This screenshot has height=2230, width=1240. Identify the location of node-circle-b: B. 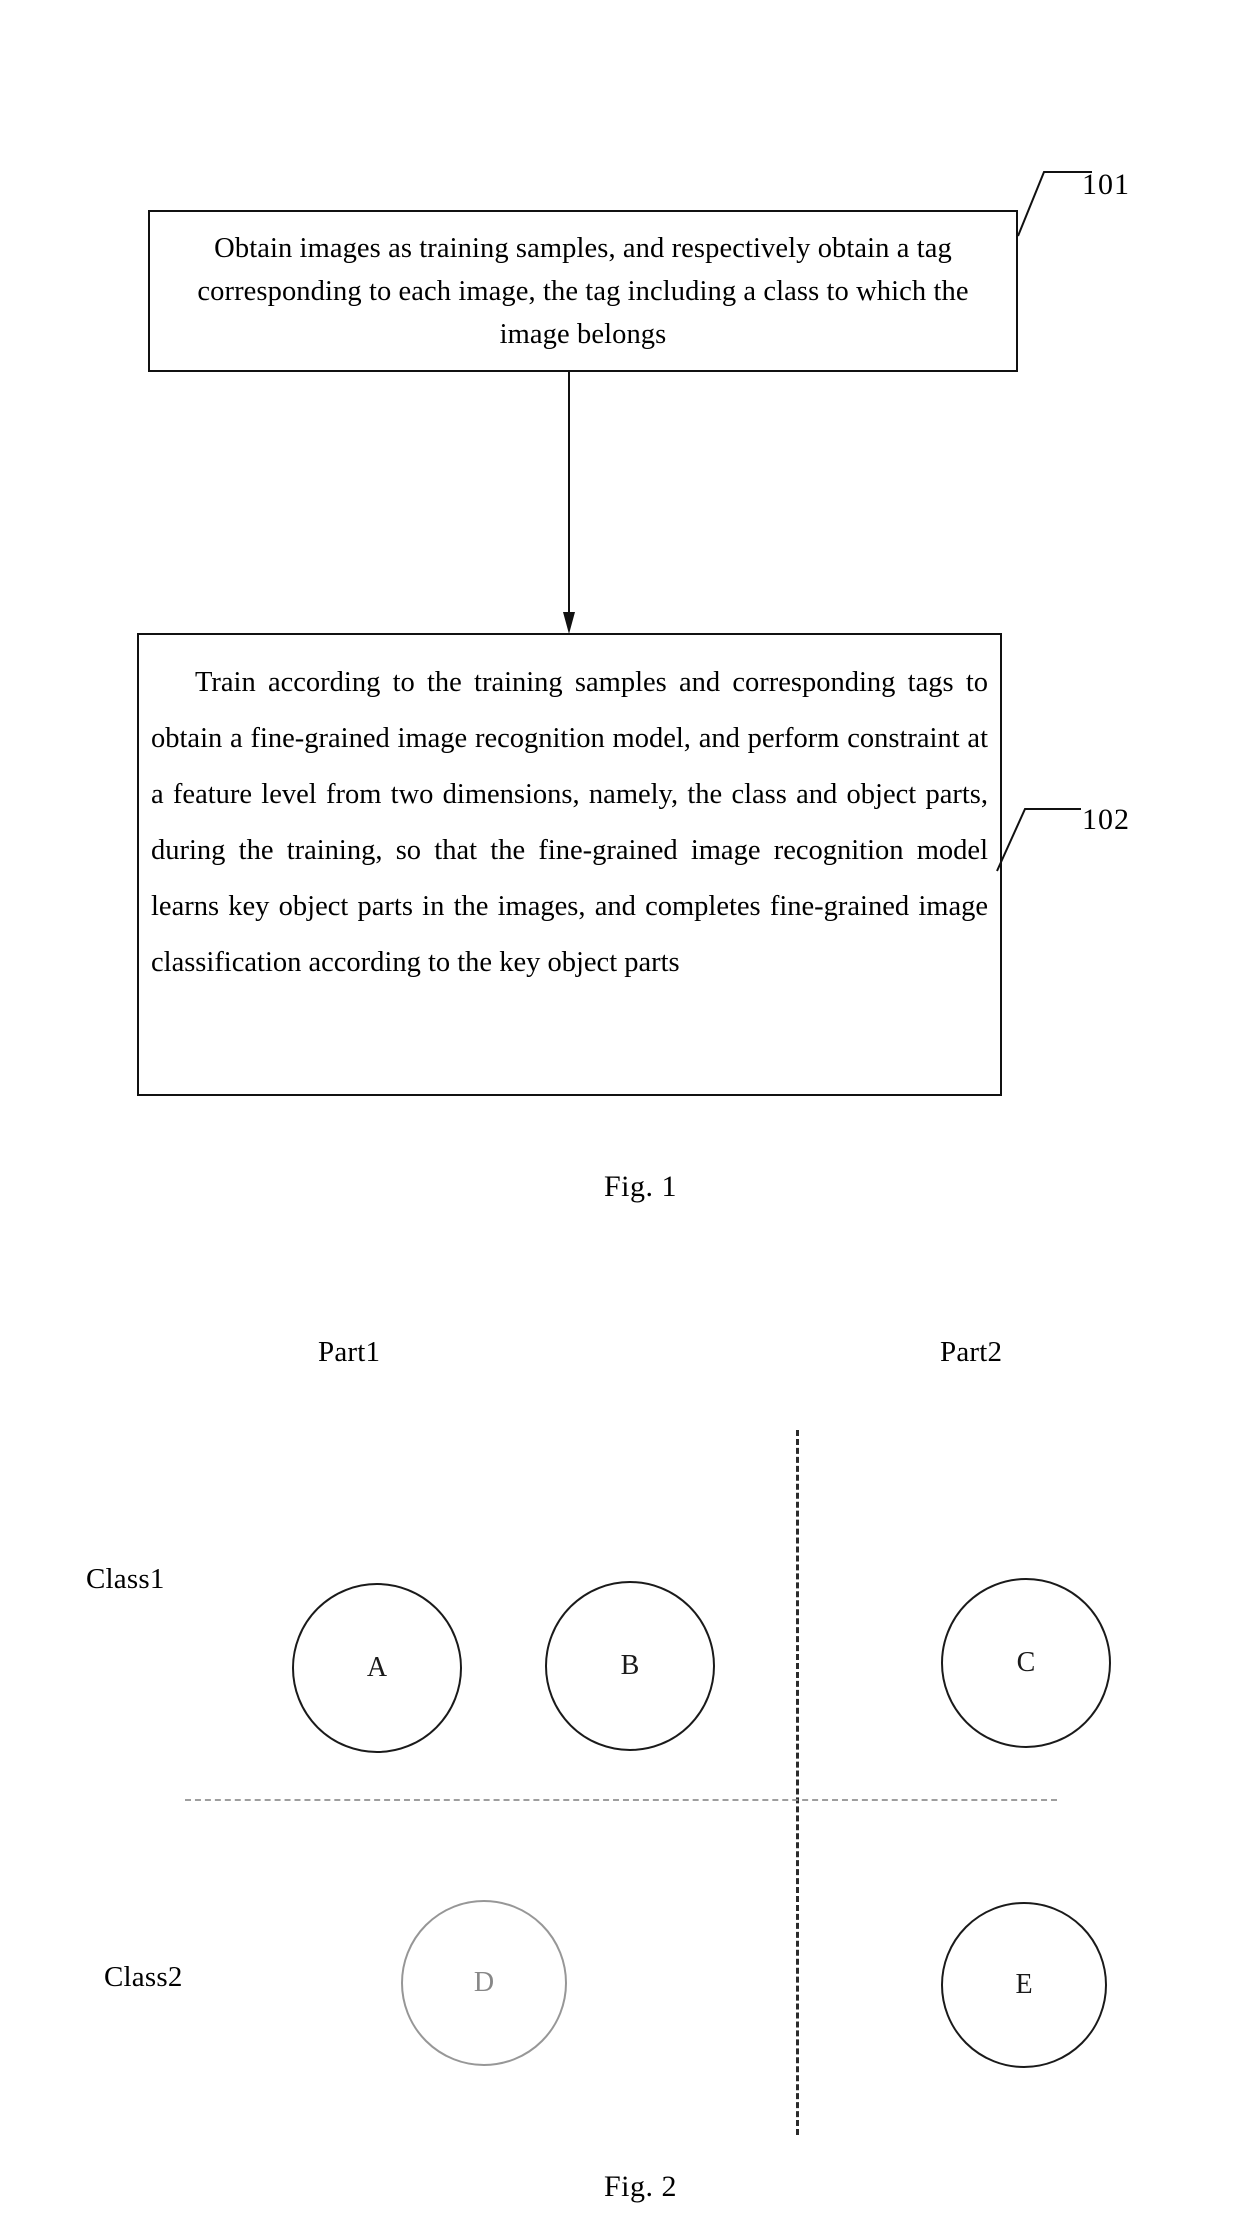
(630, 1666).